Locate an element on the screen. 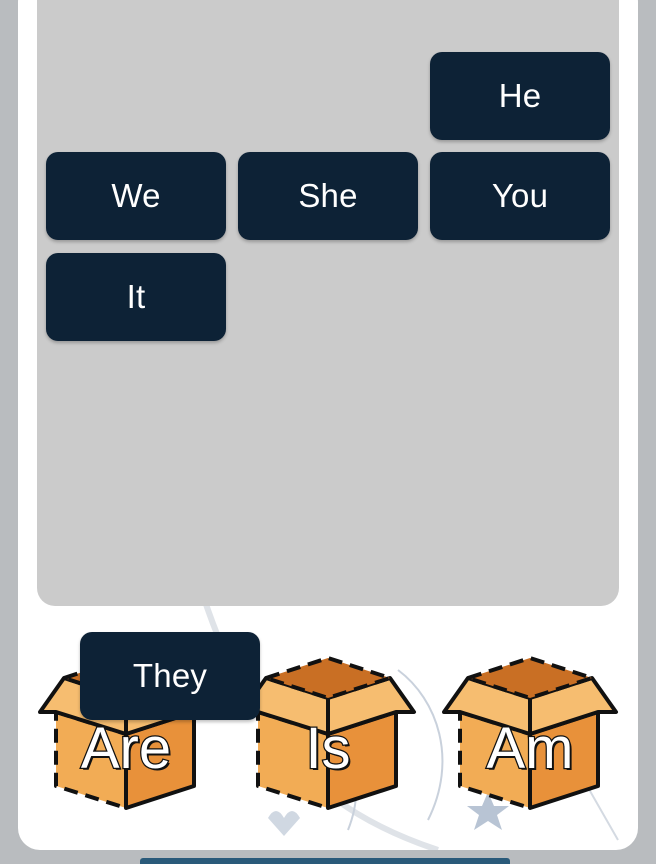 This screenshot has width=656, height=864. box-am: Am is located at coordinates (530, 732).